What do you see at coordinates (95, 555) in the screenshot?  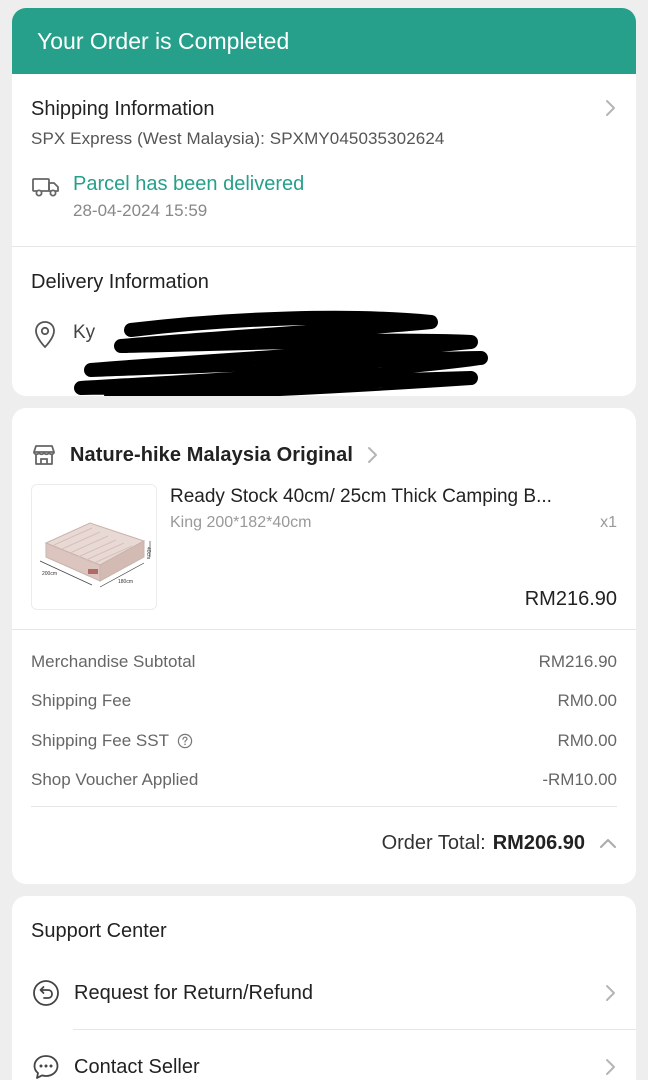 I see `air-mattress-image: 200cm 180cm 40cm` at bounding box center [95, 555].